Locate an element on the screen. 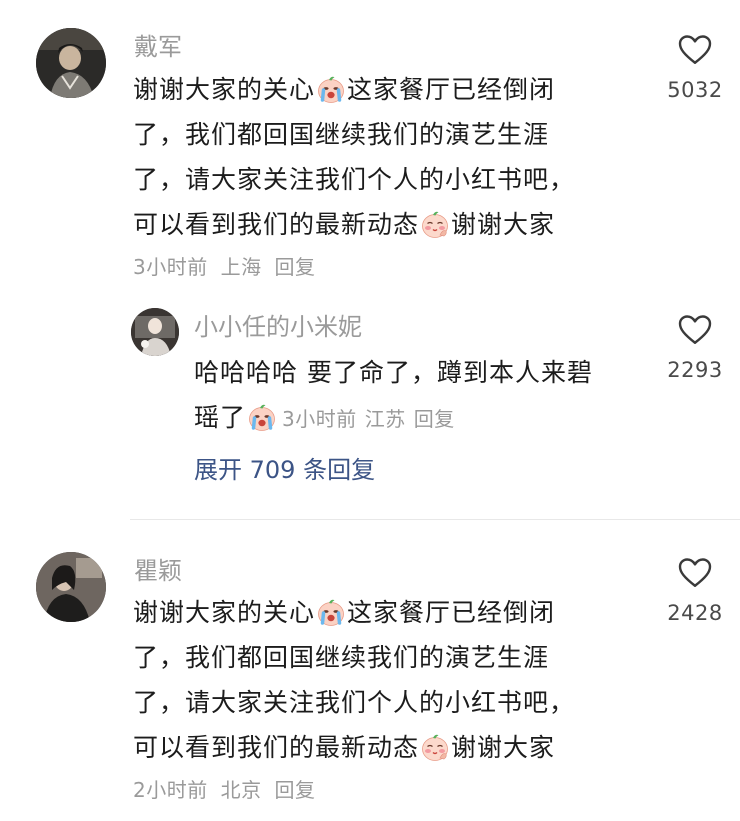 The image size is (740, 821). like-button: 5032 is located at coordinates (692, 67).